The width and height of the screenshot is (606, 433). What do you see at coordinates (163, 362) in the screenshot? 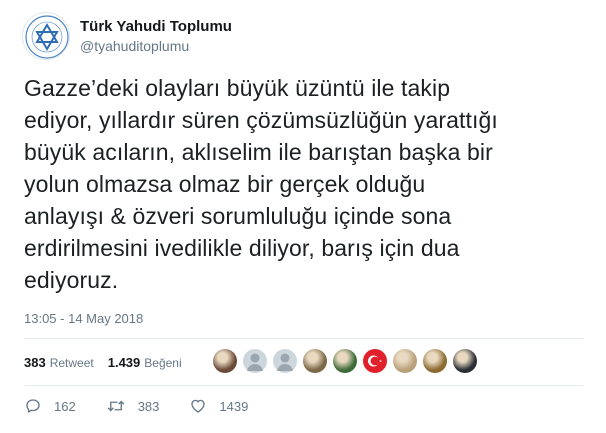
I see `like-label: Beğeni` at bounding box center [163, 362].